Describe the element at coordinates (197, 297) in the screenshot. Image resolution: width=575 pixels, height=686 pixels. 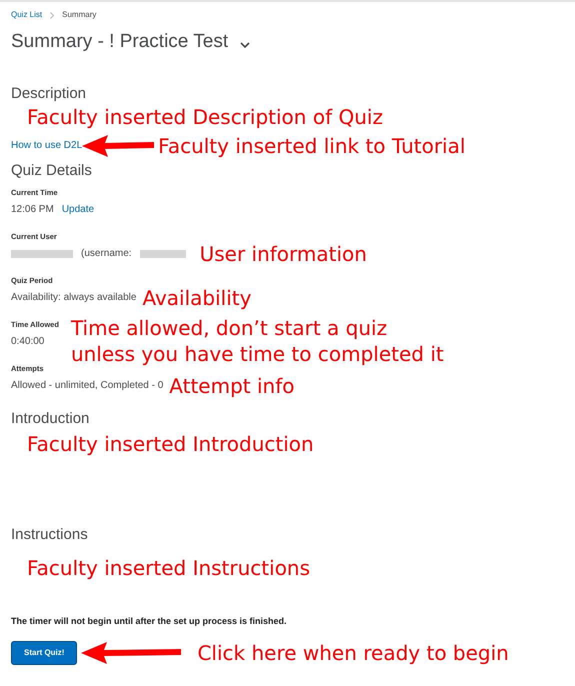
I see `annotation-text: Availability` at that location.